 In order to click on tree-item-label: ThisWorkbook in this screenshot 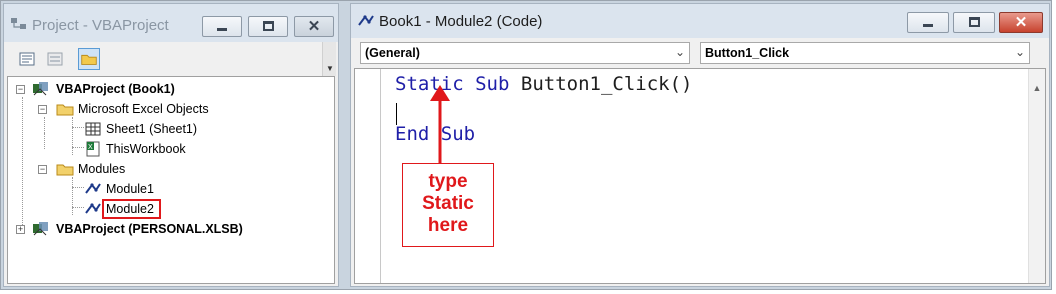, I will do `click(146, 149)`.